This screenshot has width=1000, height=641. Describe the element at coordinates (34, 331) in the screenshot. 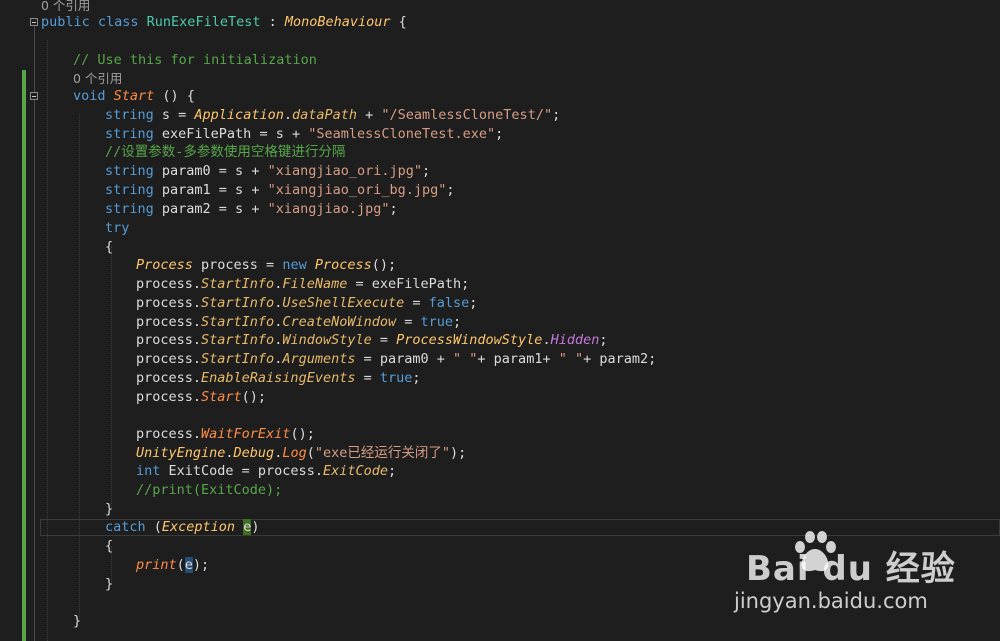

I see `outline-line` at that location.